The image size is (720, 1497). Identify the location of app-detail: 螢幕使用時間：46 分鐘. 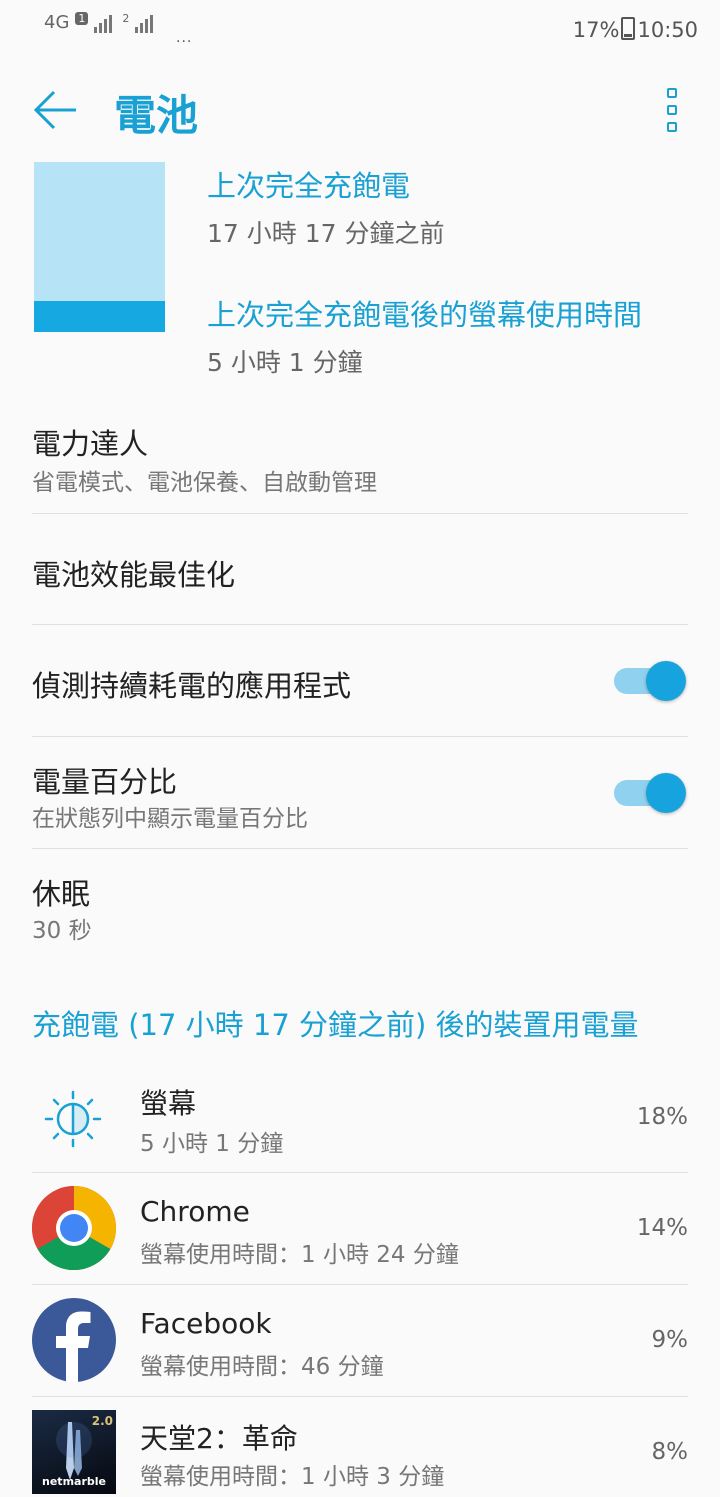
(262, 1367).